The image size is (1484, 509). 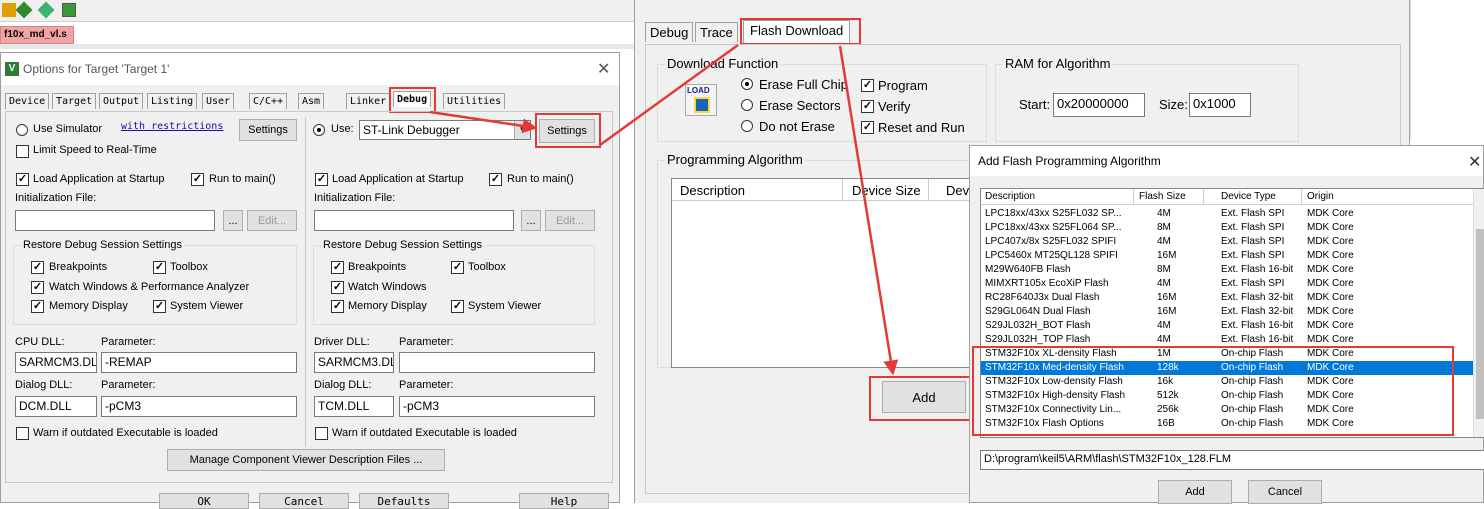 What do you see at coordinates (868, 210) in the screenshot?
I see `arrow-flash-to-add` at bounding box center [868, 210].